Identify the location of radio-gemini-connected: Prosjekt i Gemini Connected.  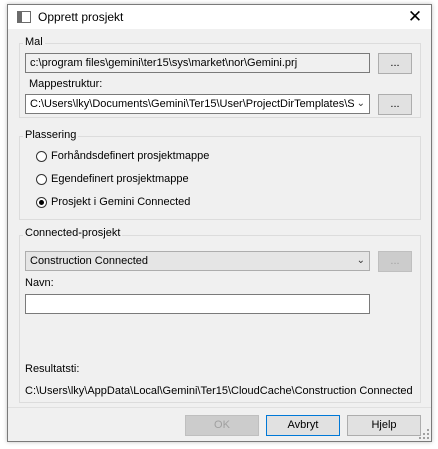
(136, 204).